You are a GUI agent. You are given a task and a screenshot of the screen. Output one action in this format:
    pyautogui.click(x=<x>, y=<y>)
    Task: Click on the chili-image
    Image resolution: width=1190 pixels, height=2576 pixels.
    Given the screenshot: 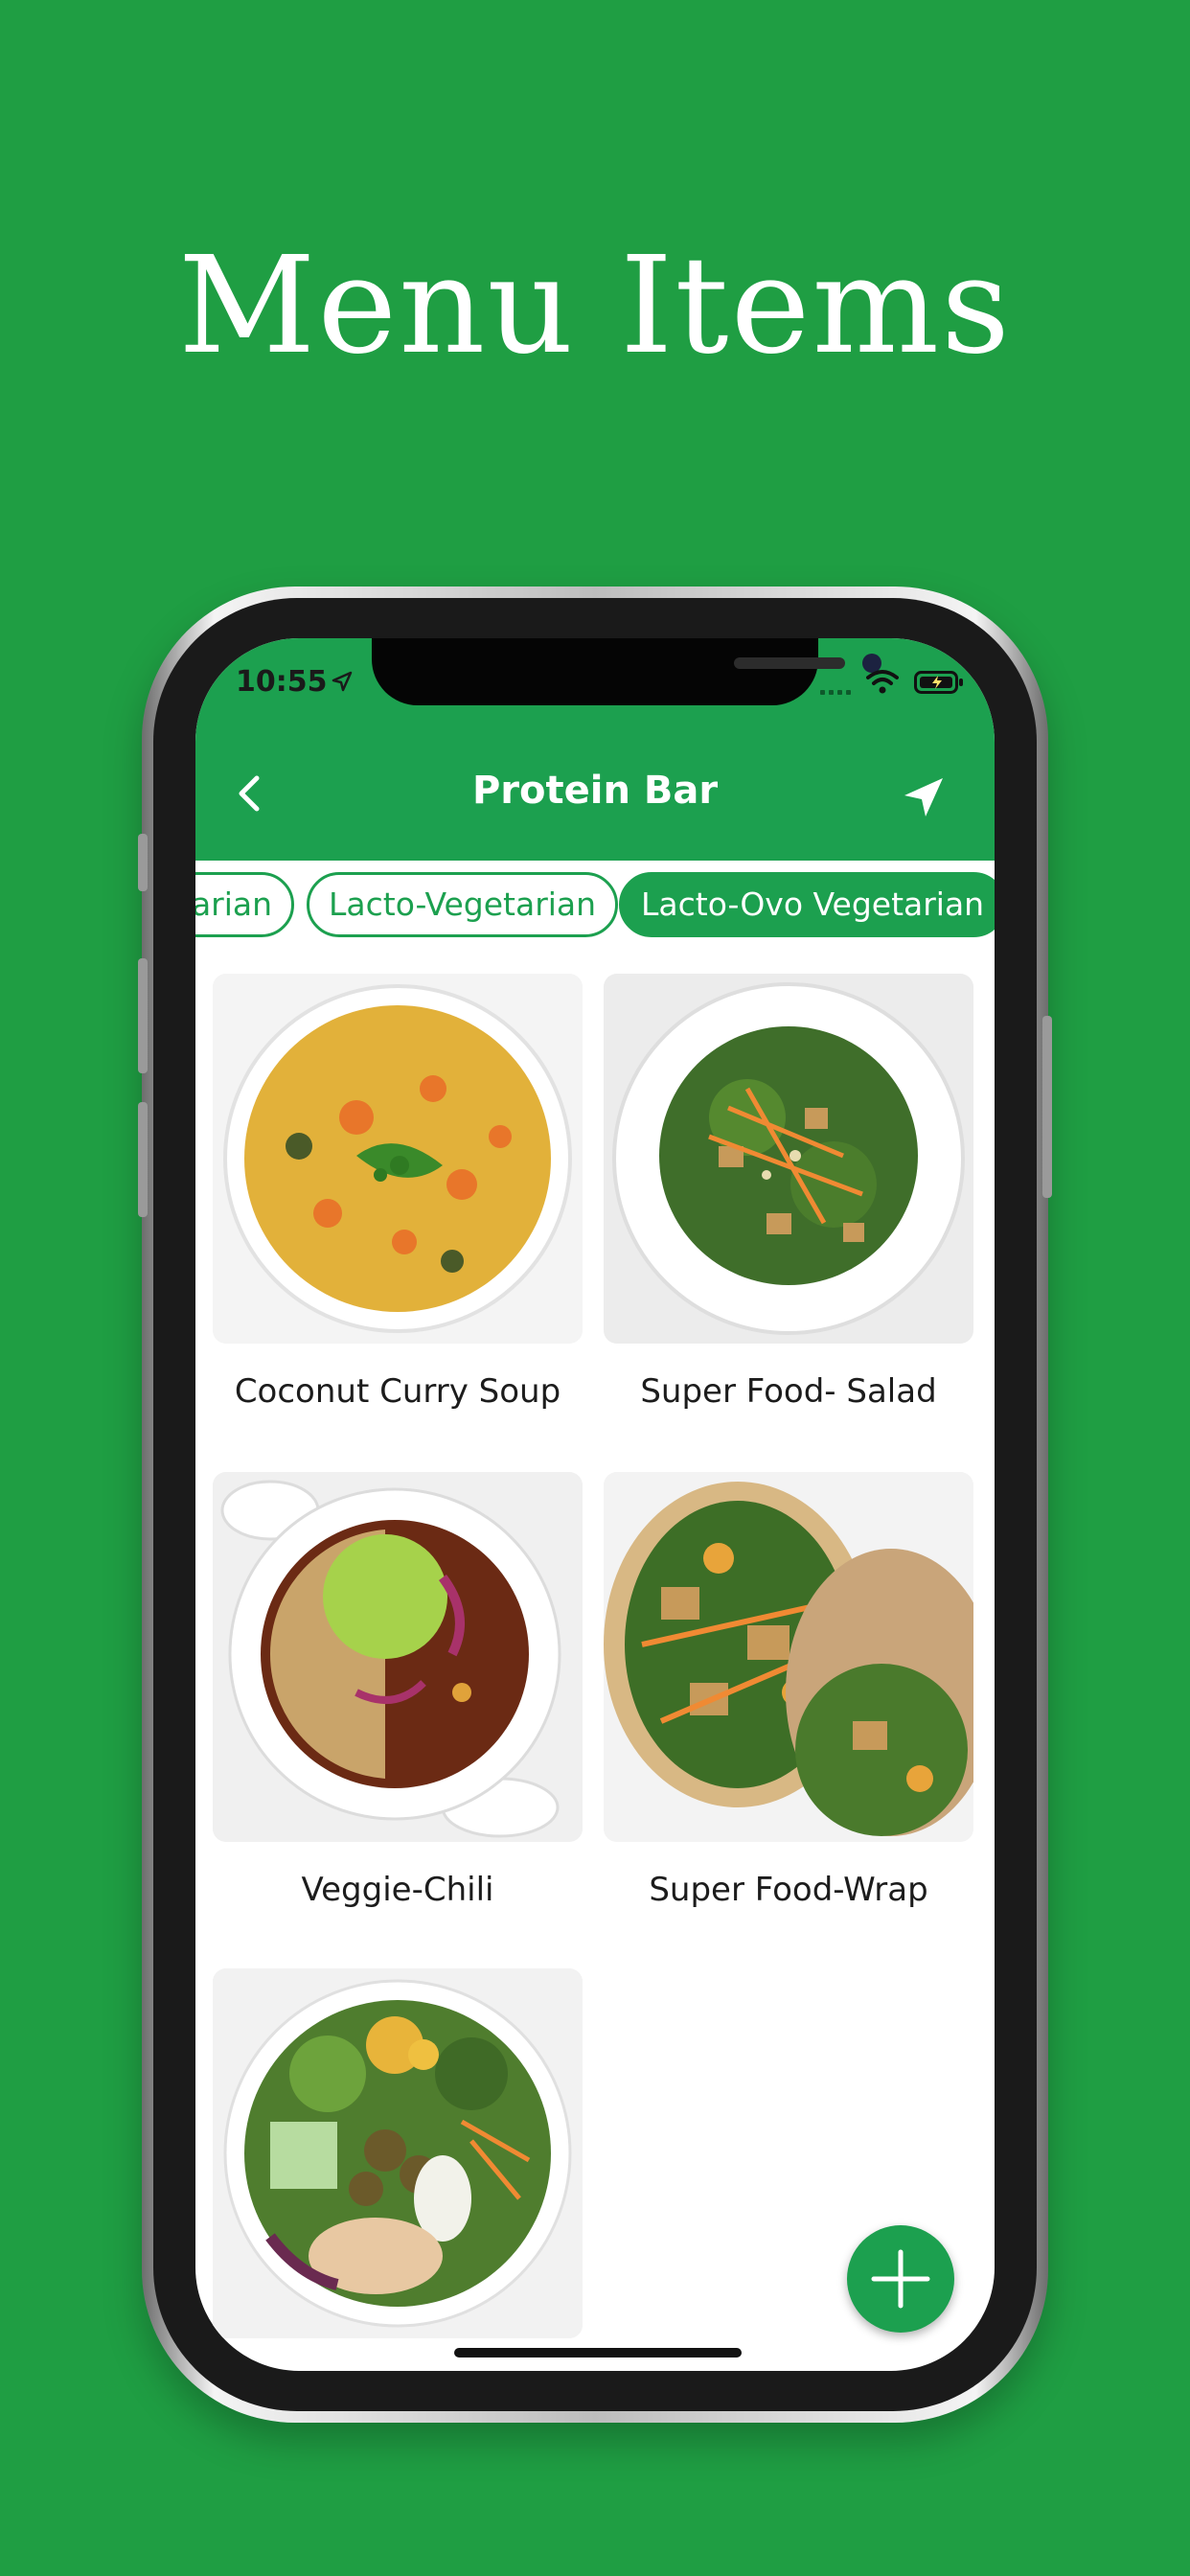 What is the action you would take?
    pyautogui.click(x=398, y=1657)
    